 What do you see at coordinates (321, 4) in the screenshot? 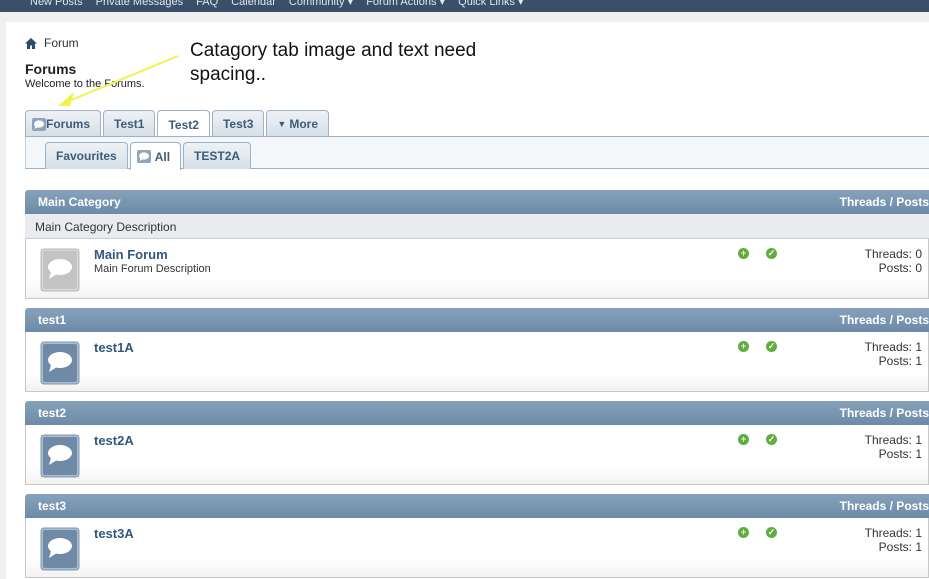
I see `nav-community: Community ▾` at bounding box center [321, 4].